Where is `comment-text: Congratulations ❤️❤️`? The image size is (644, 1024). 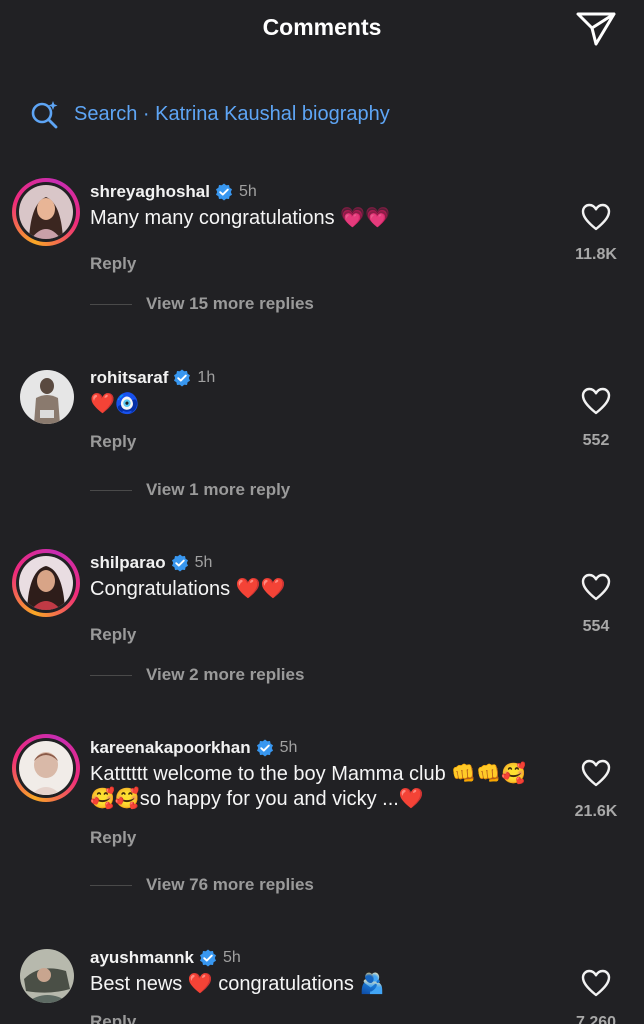
comment-text: Congratulations ❤️❤️ is located at coordinates (188, 589).